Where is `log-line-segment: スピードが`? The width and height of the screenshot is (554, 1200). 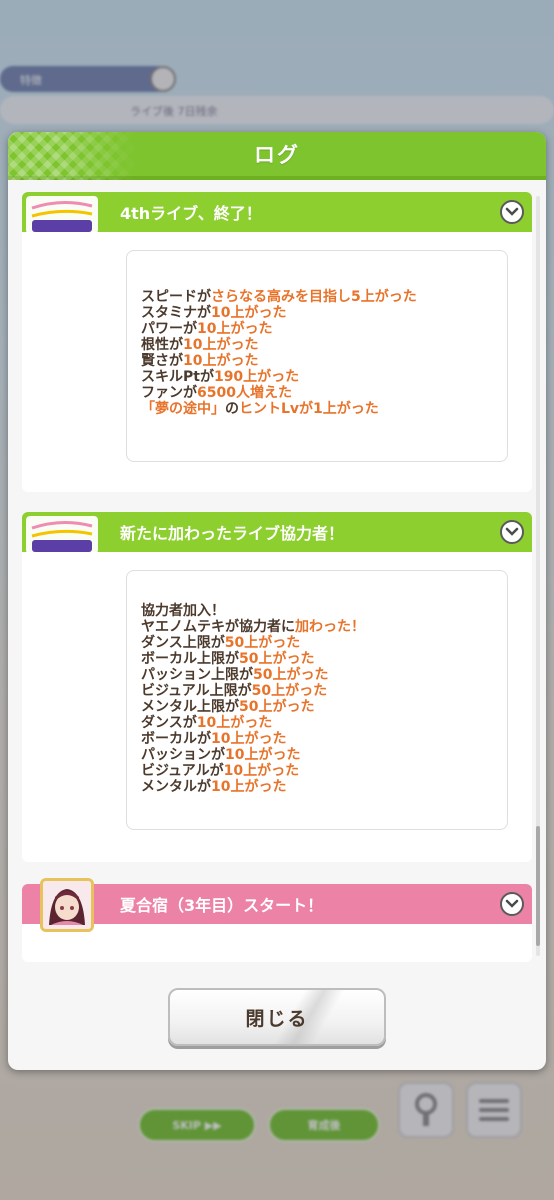 log-line-segment: スピードが is located at coordinates (176, 297).